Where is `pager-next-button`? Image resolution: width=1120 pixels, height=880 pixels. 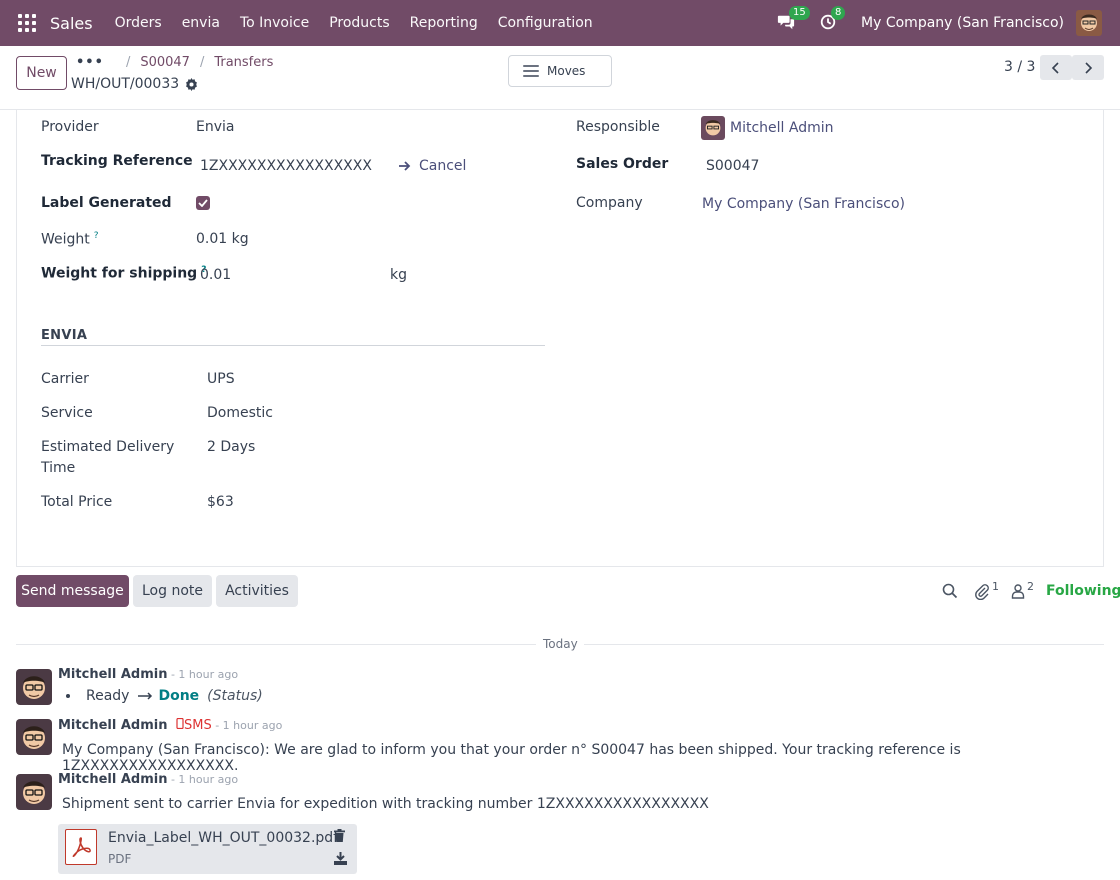
pager-next-button is located at coordinates (1088, 67).